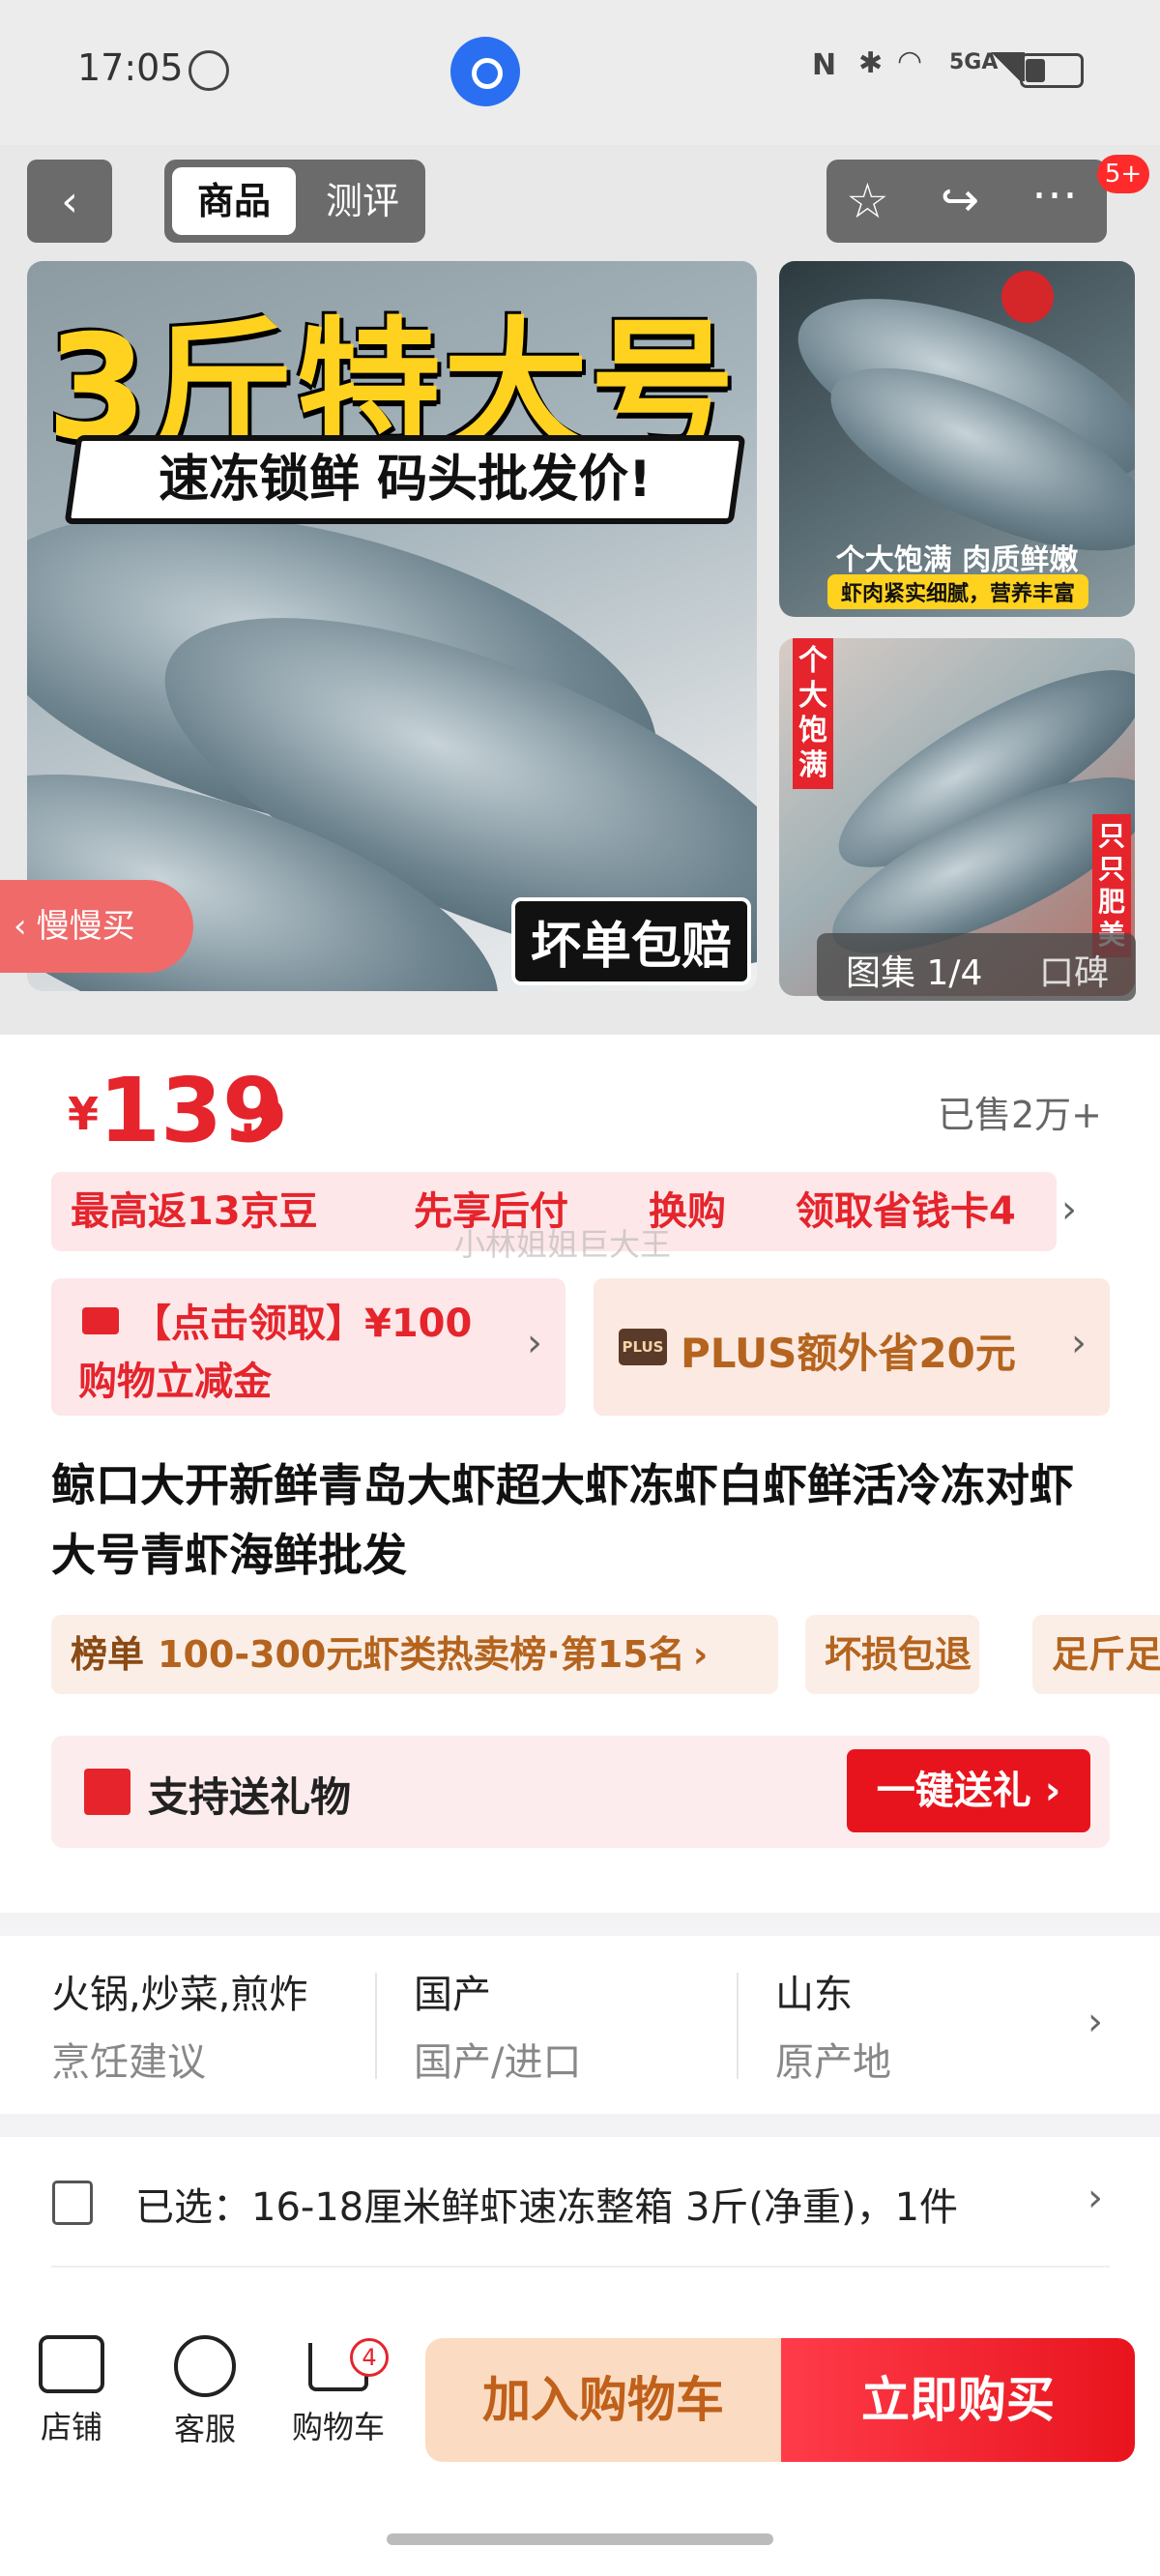  I want to click on attr-origin-type-key: 国产/进口, so click(498, 2062).